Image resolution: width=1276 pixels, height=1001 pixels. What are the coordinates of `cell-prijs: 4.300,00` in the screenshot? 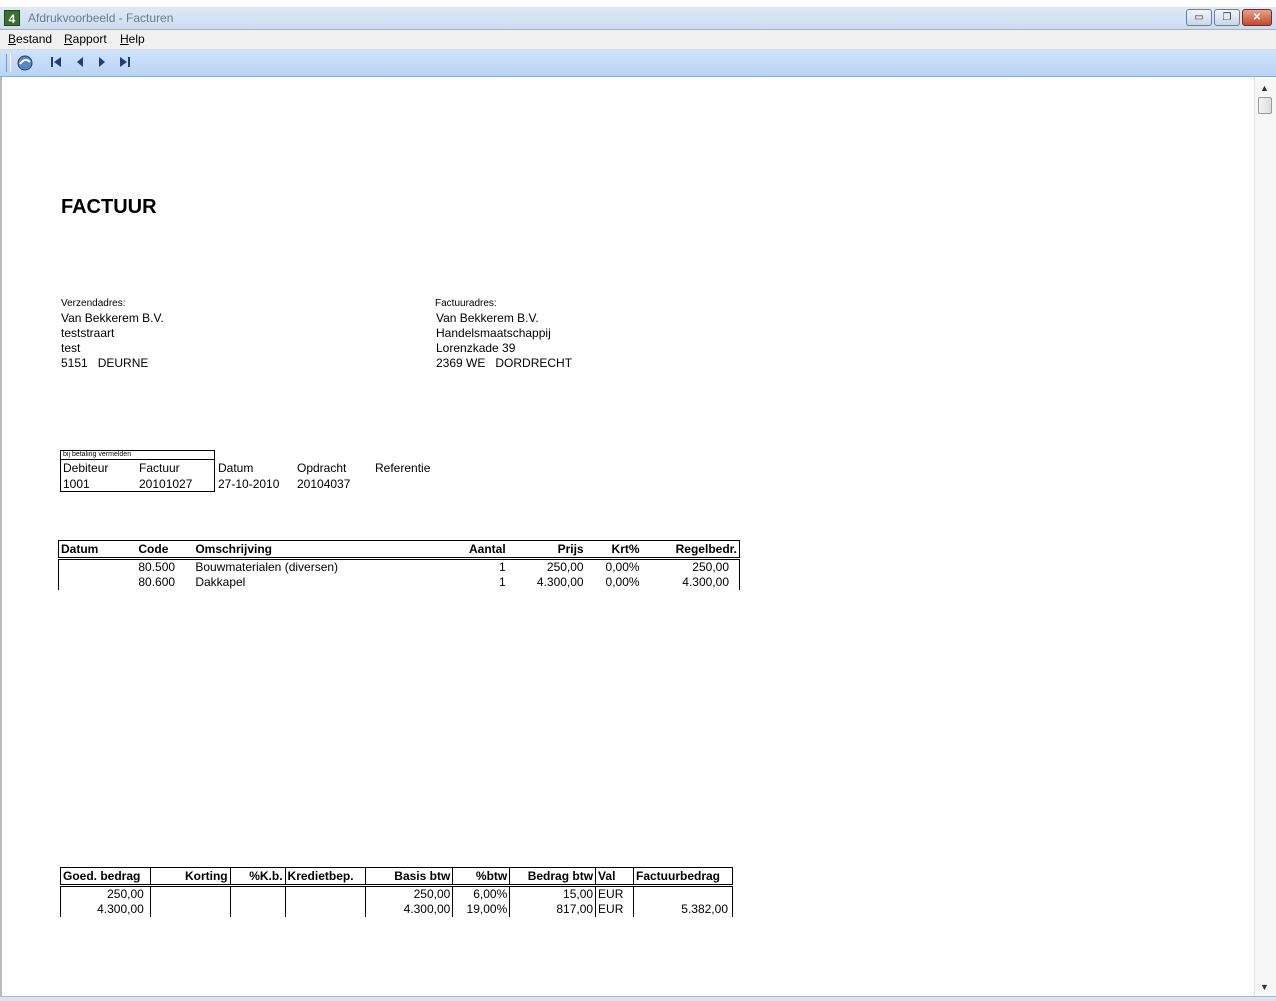 It's located at (560, 582).